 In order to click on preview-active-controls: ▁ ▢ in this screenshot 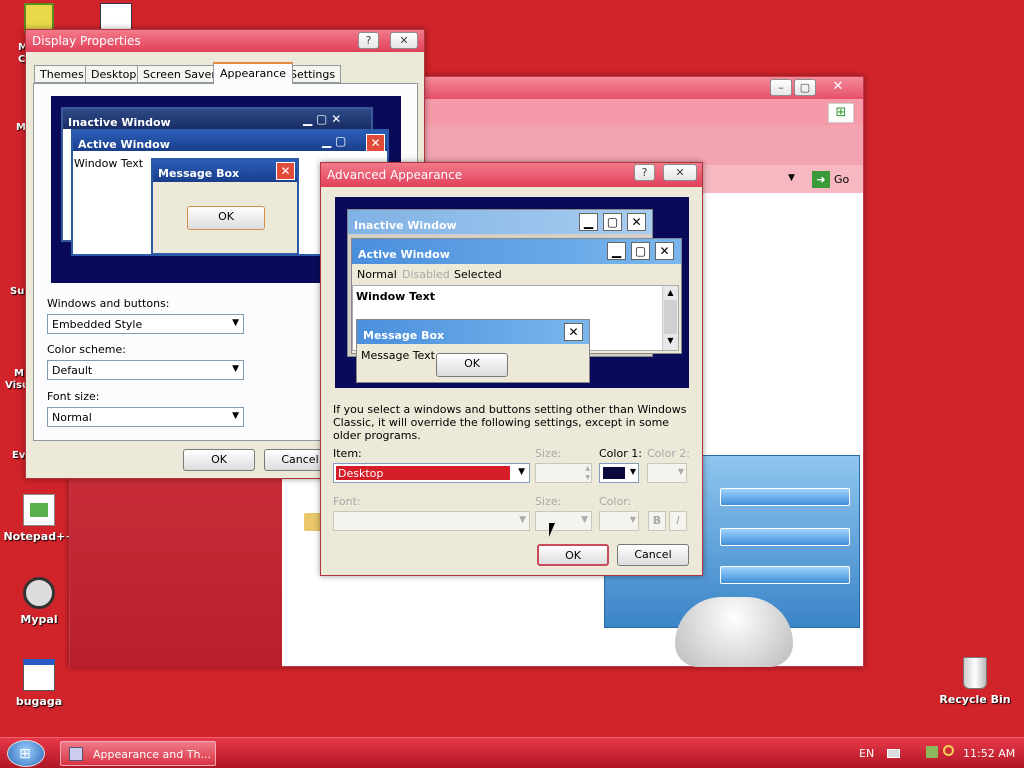, I will do `click(334, 141)`.